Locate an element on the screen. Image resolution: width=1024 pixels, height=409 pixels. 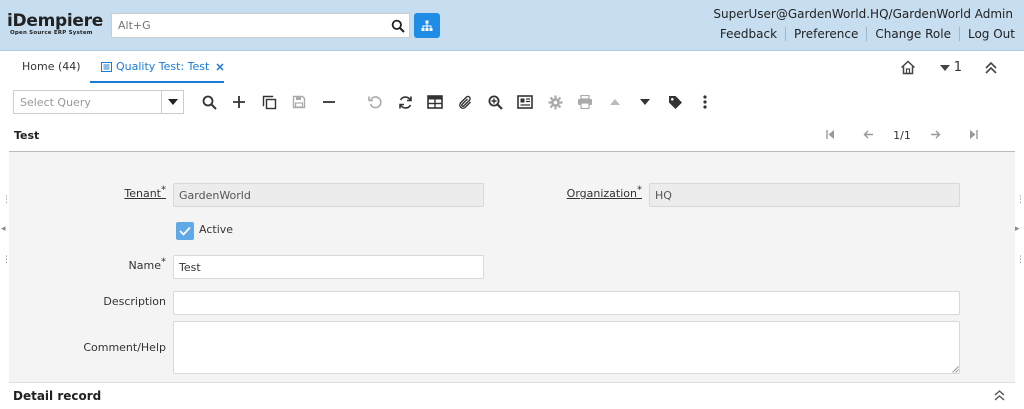
detail-record-title: Detail record is located at coordinates (57, 396).